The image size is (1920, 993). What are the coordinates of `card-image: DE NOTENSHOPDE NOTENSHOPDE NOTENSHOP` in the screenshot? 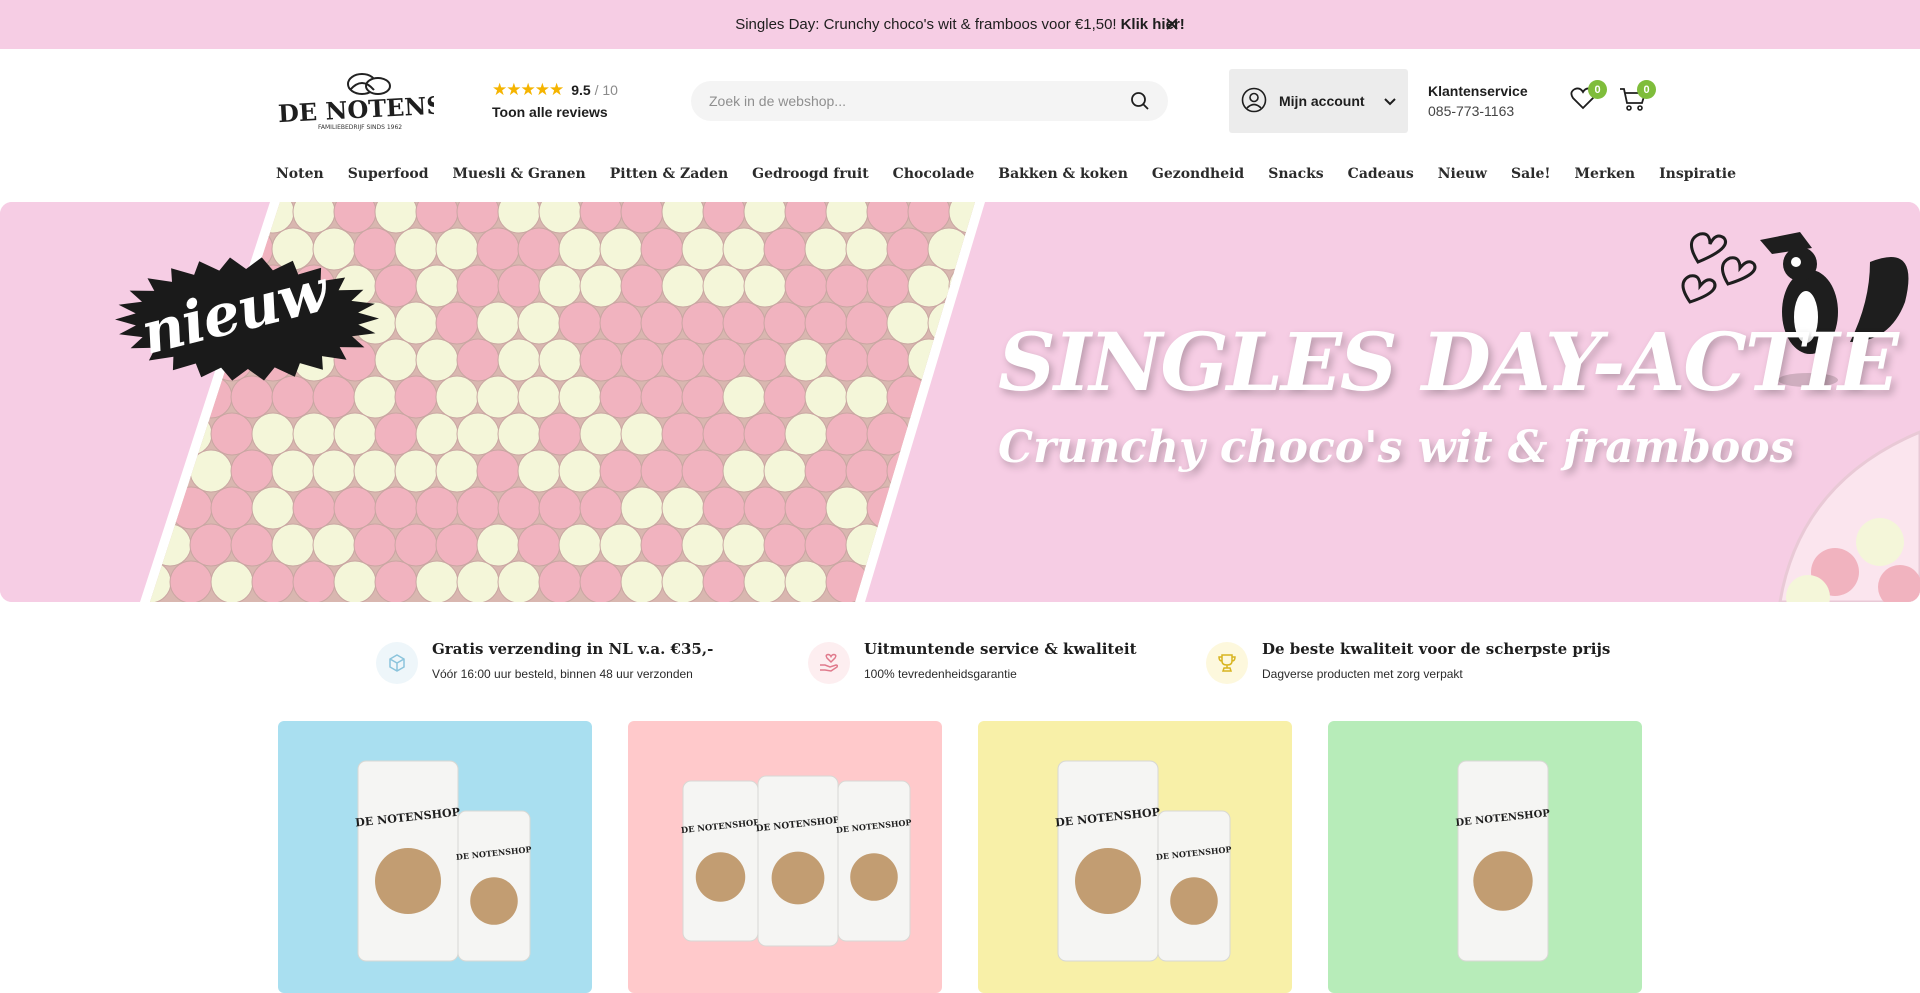 It's located at (785, 857).